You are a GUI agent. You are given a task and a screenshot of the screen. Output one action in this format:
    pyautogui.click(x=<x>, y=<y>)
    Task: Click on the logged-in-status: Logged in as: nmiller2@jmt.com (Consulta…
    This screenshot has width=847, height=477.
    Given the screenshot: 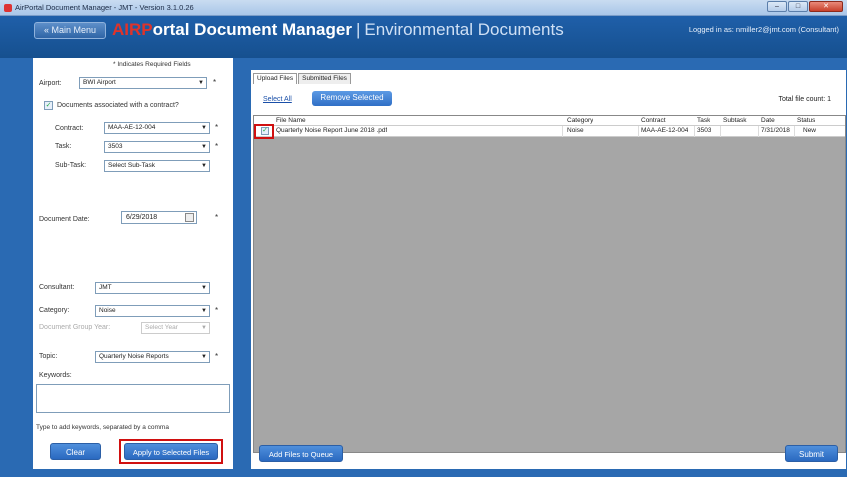 What is the action you would take?
    pyautogui.click(x=763, y=29)
    